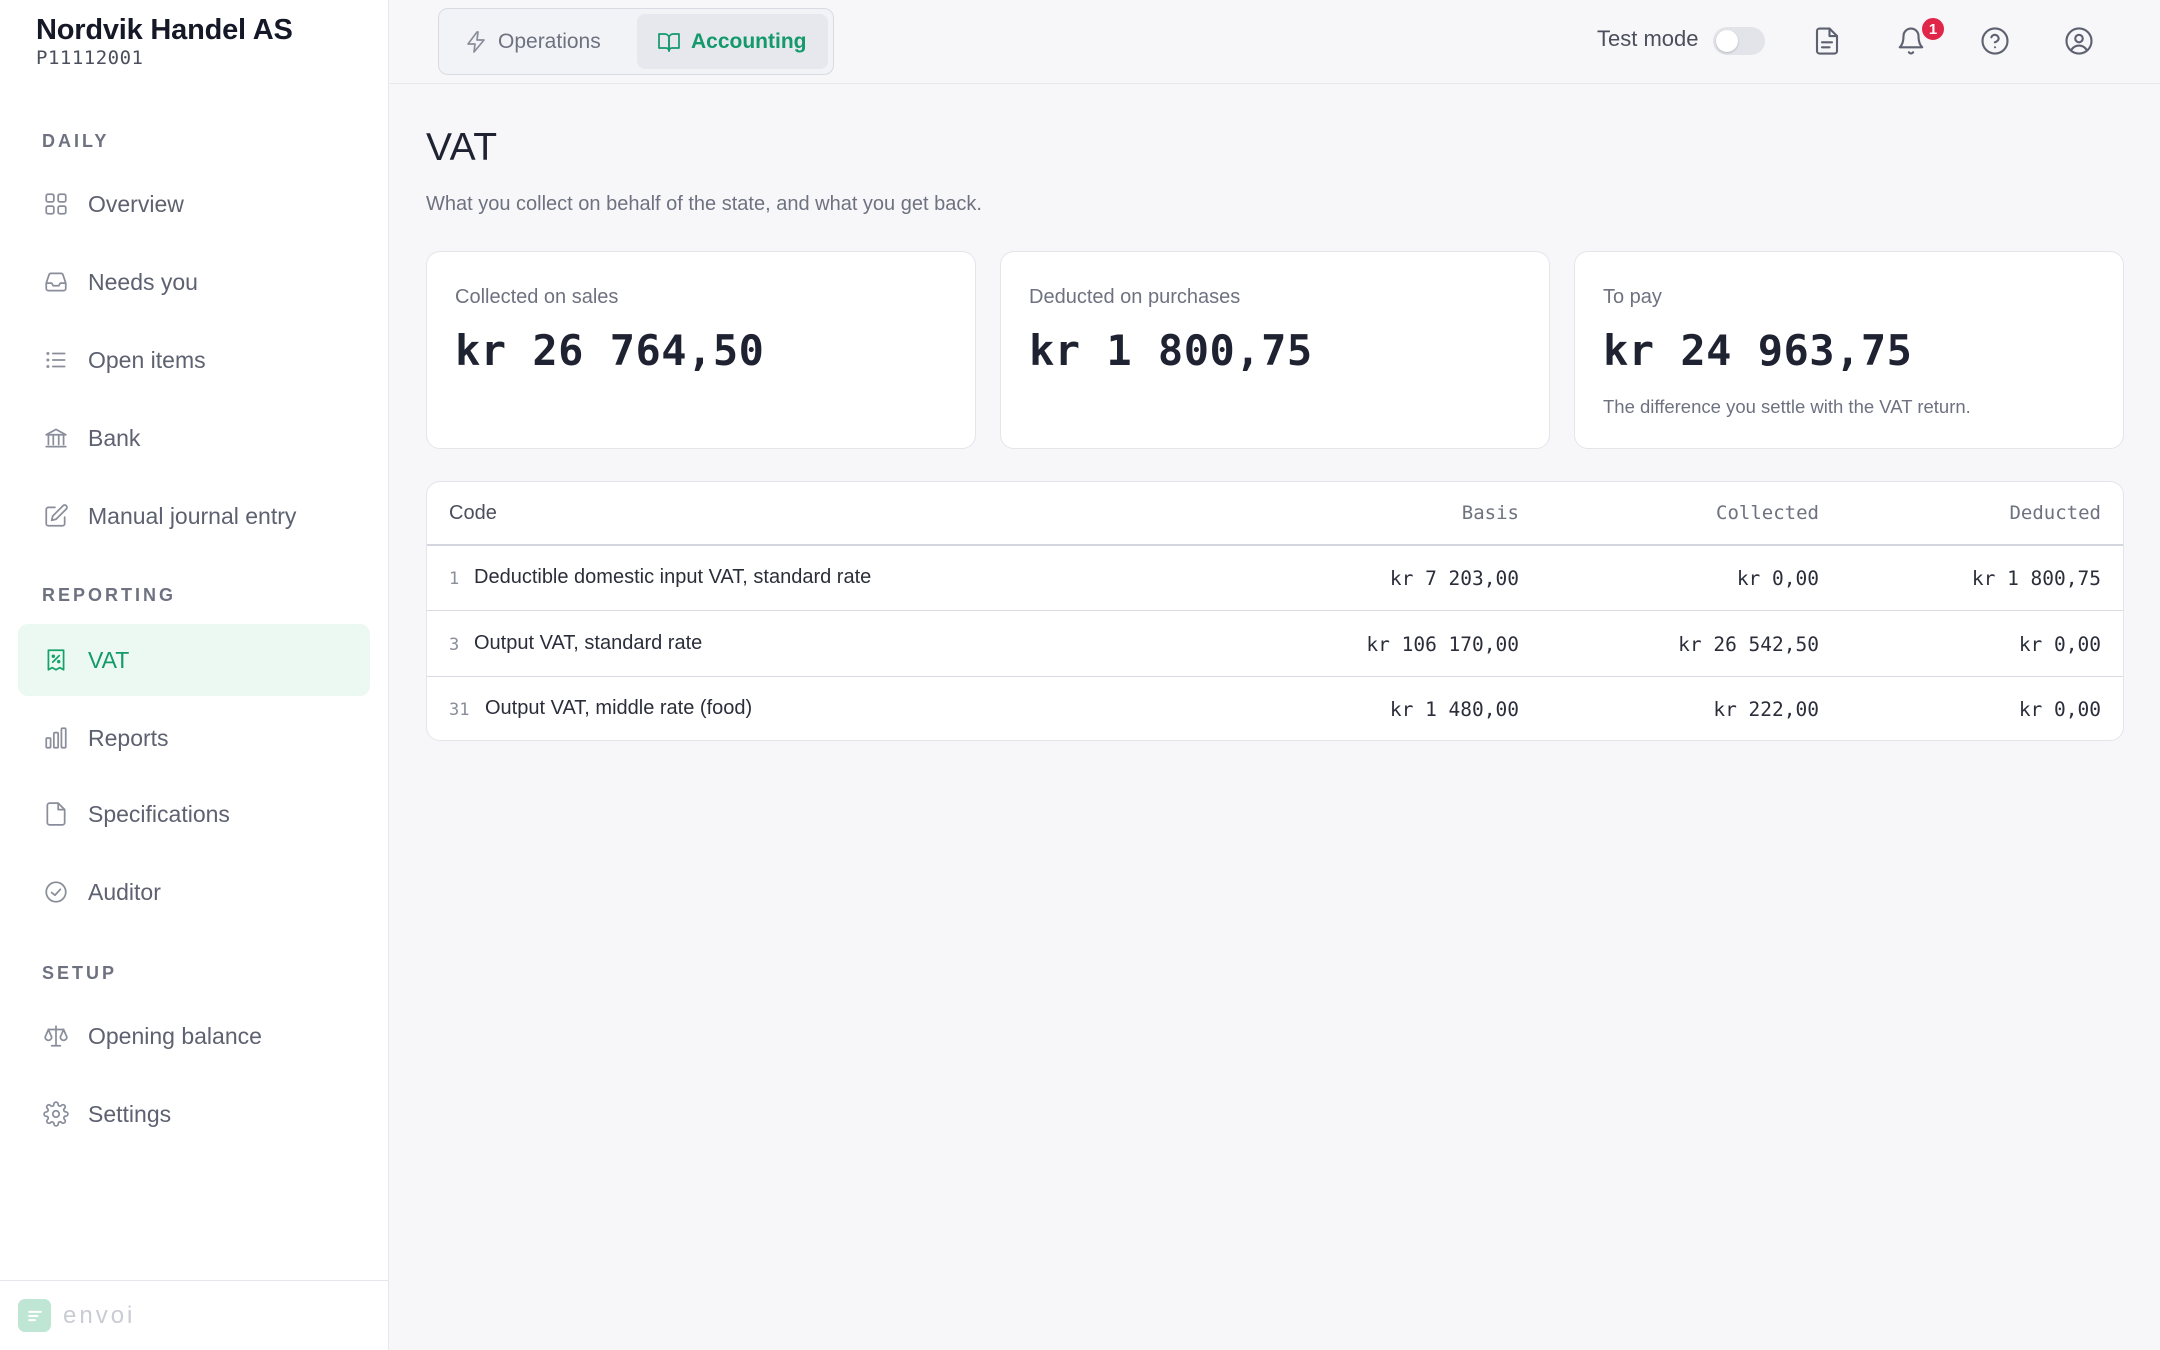  Describe the element at coordinates (56, 1114) in the screenshot. I see `gear-icon` at that location.